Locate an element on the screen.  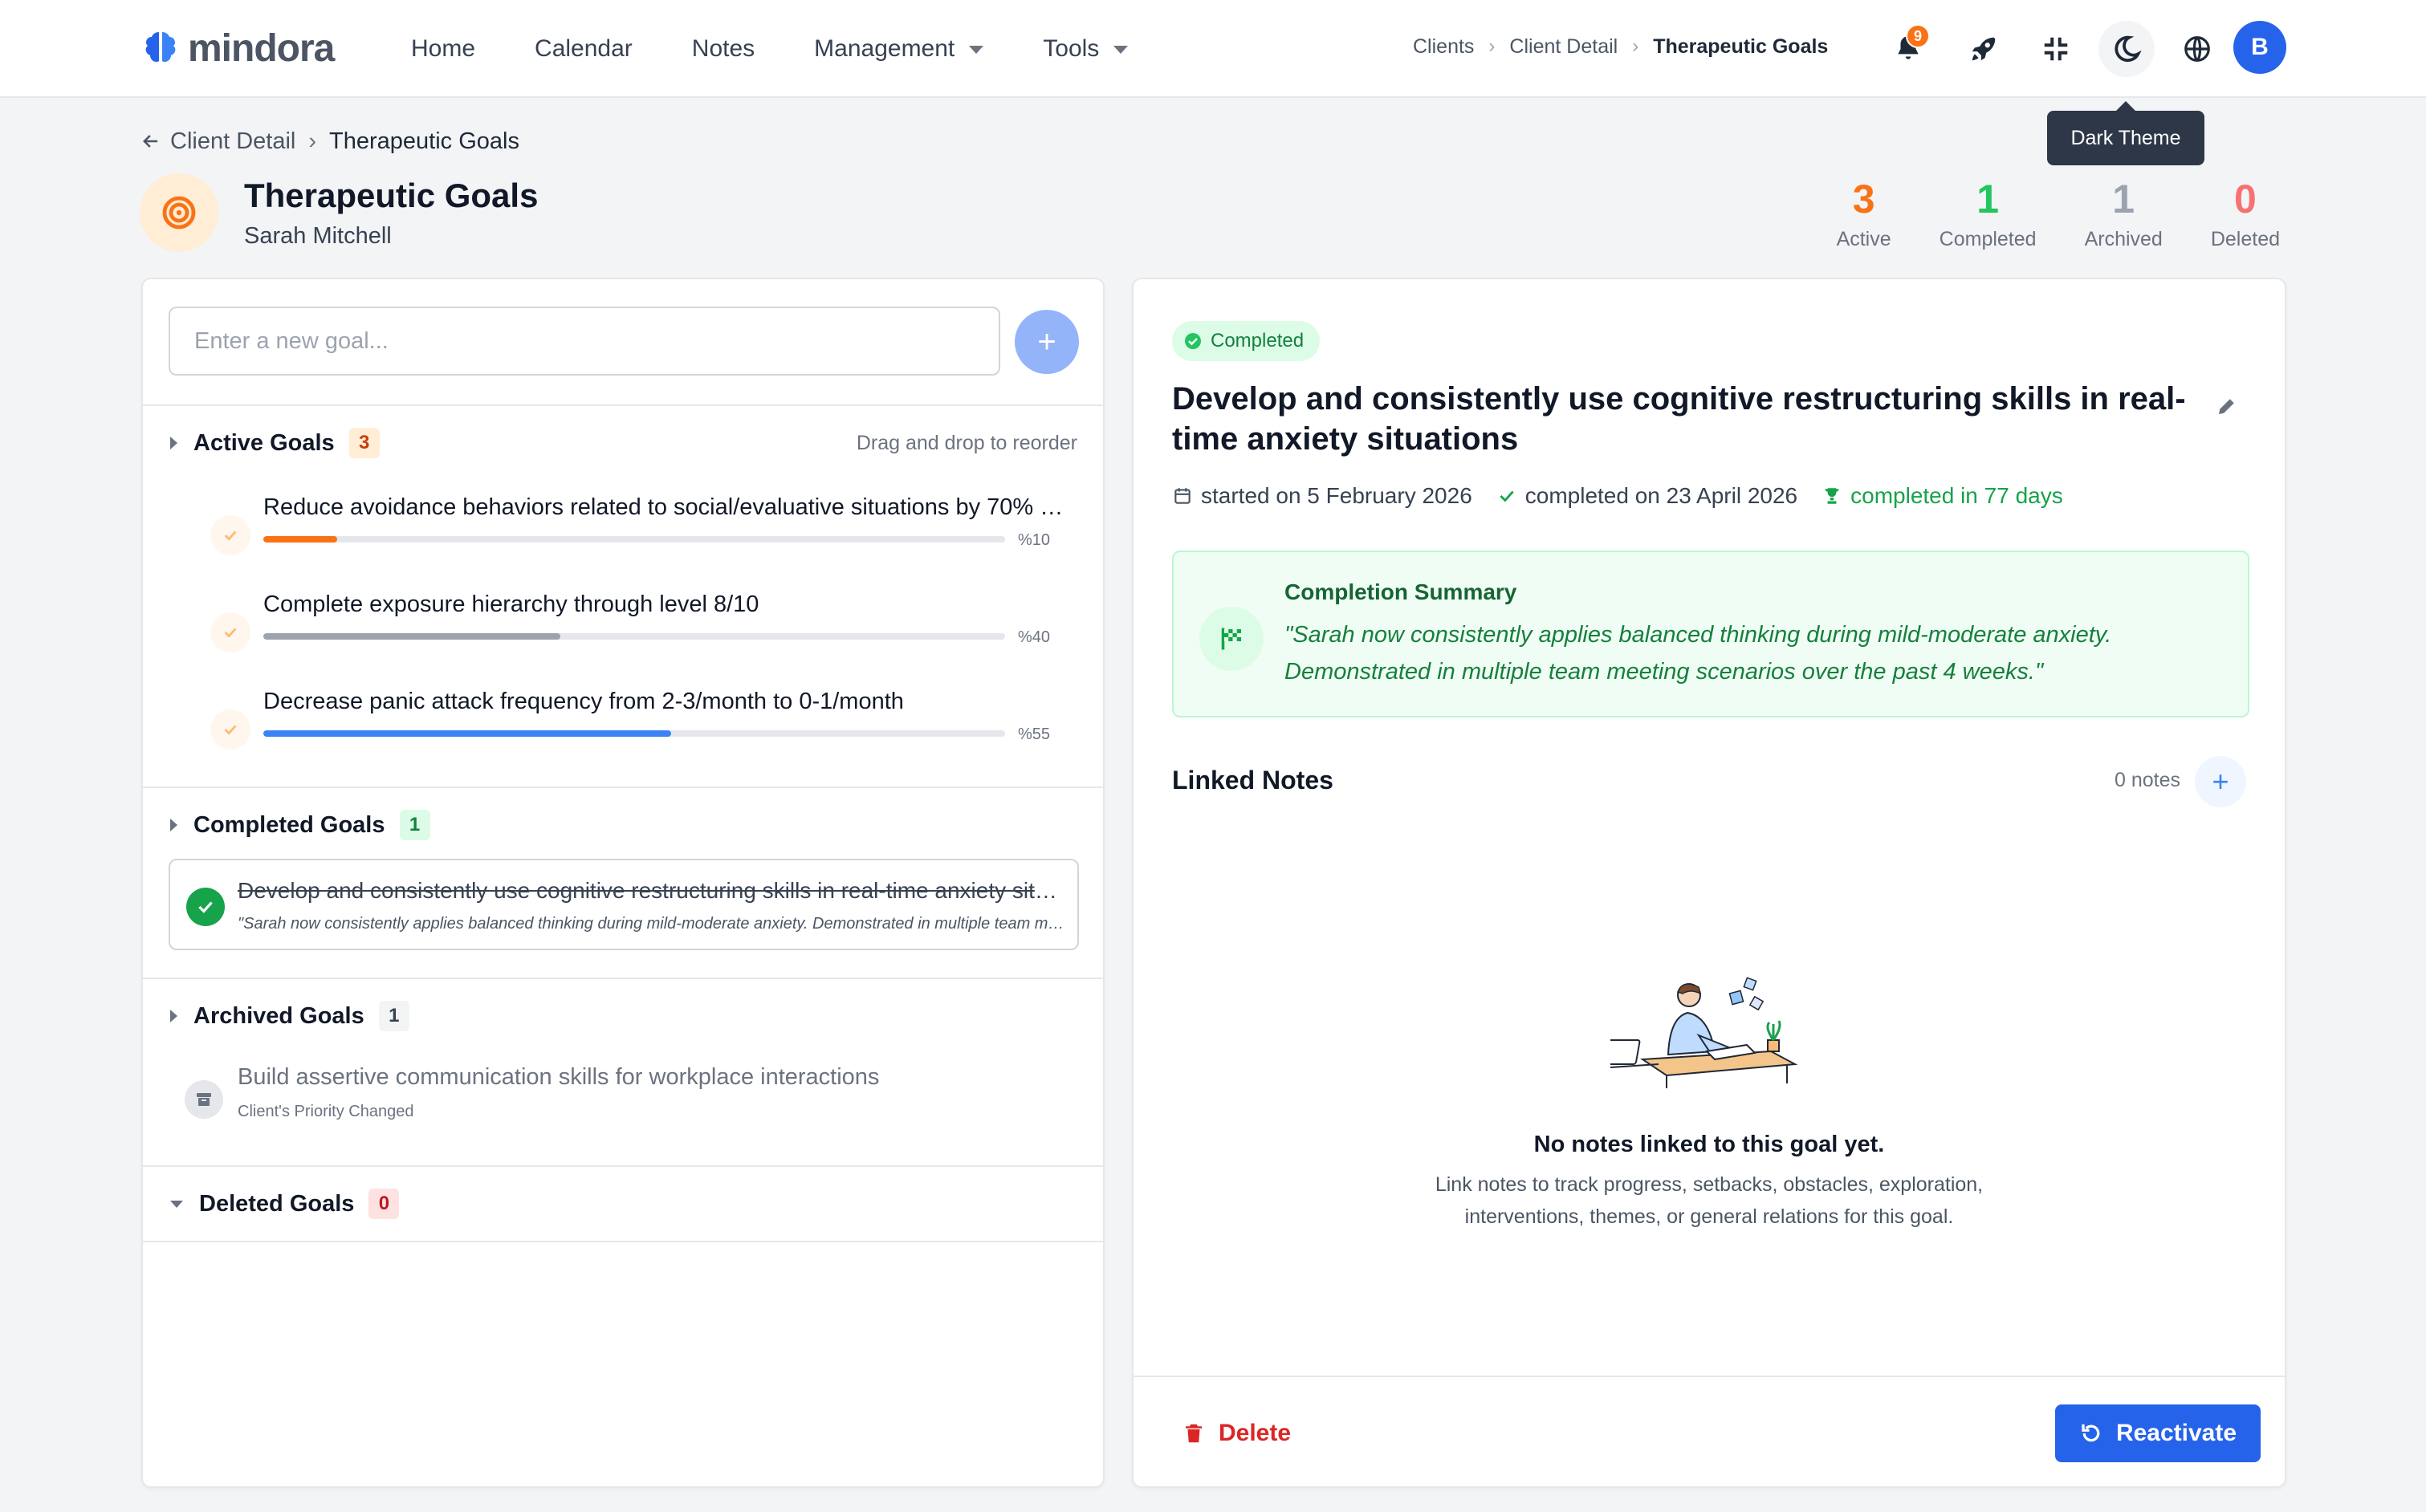
back-to-client-detail: Client Detail is located at coordinates (232, 142).